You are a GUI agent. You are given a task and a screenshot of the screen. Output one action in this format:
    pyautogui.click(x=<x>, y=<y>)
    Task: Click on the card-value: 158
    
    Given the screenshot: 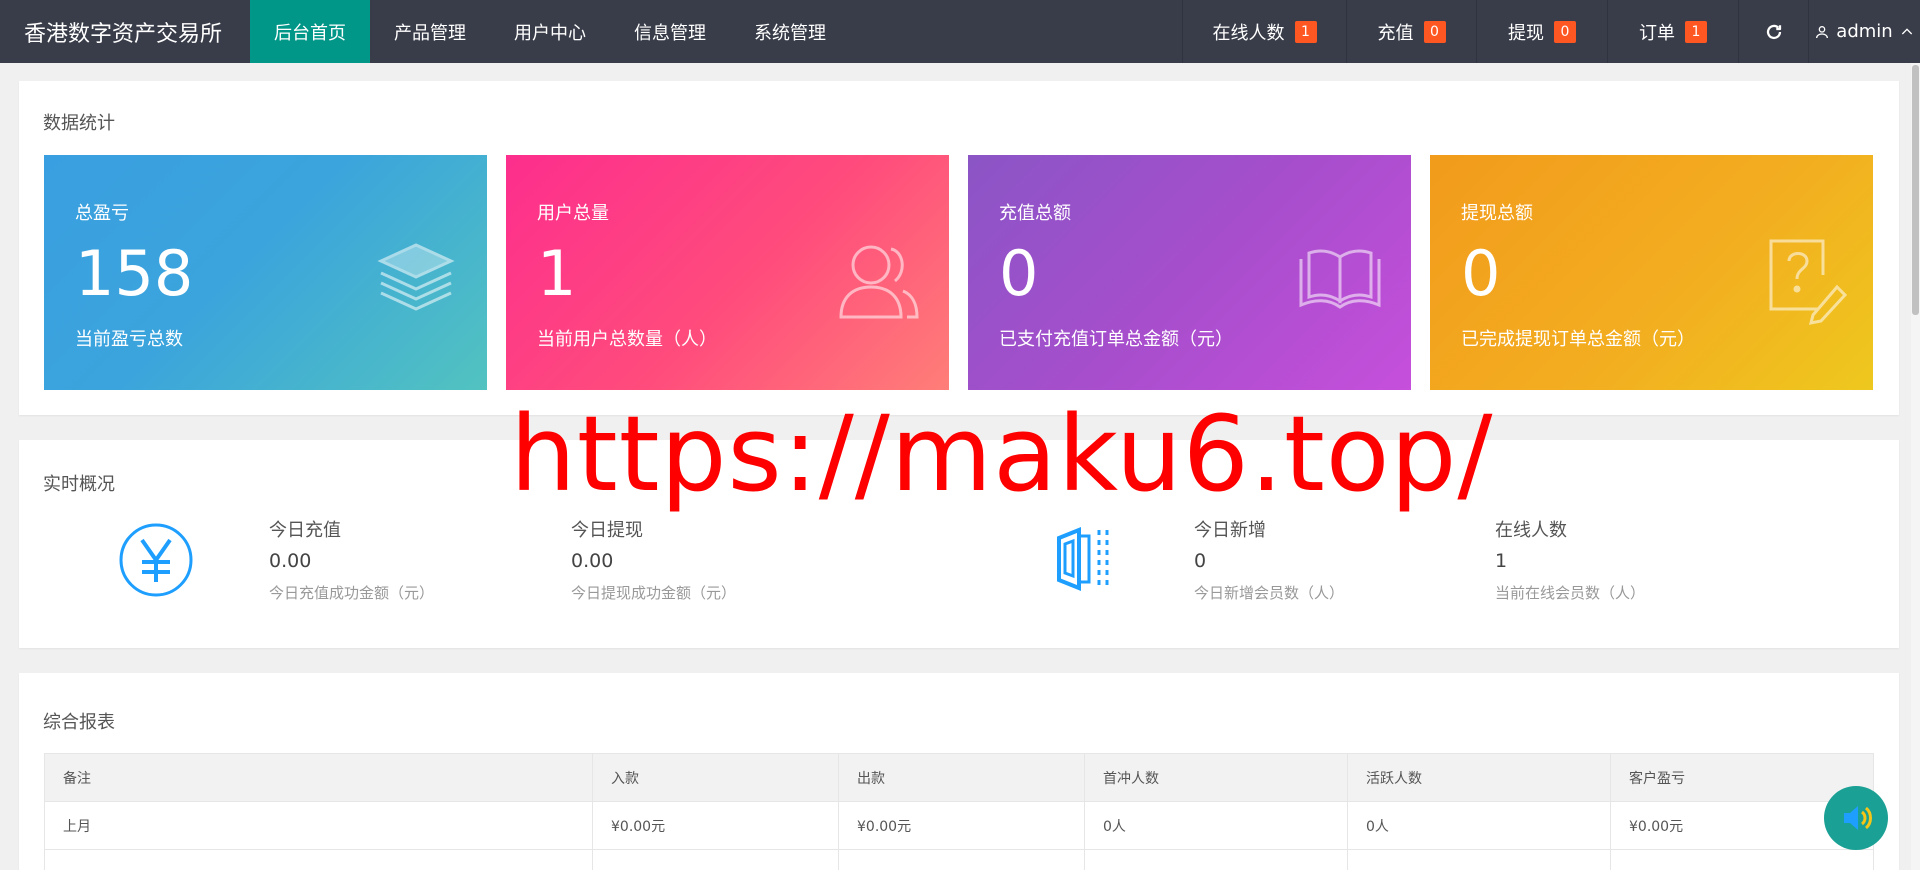 What is the action you would take?
    pyautogui.click(x=134, y=273)
    